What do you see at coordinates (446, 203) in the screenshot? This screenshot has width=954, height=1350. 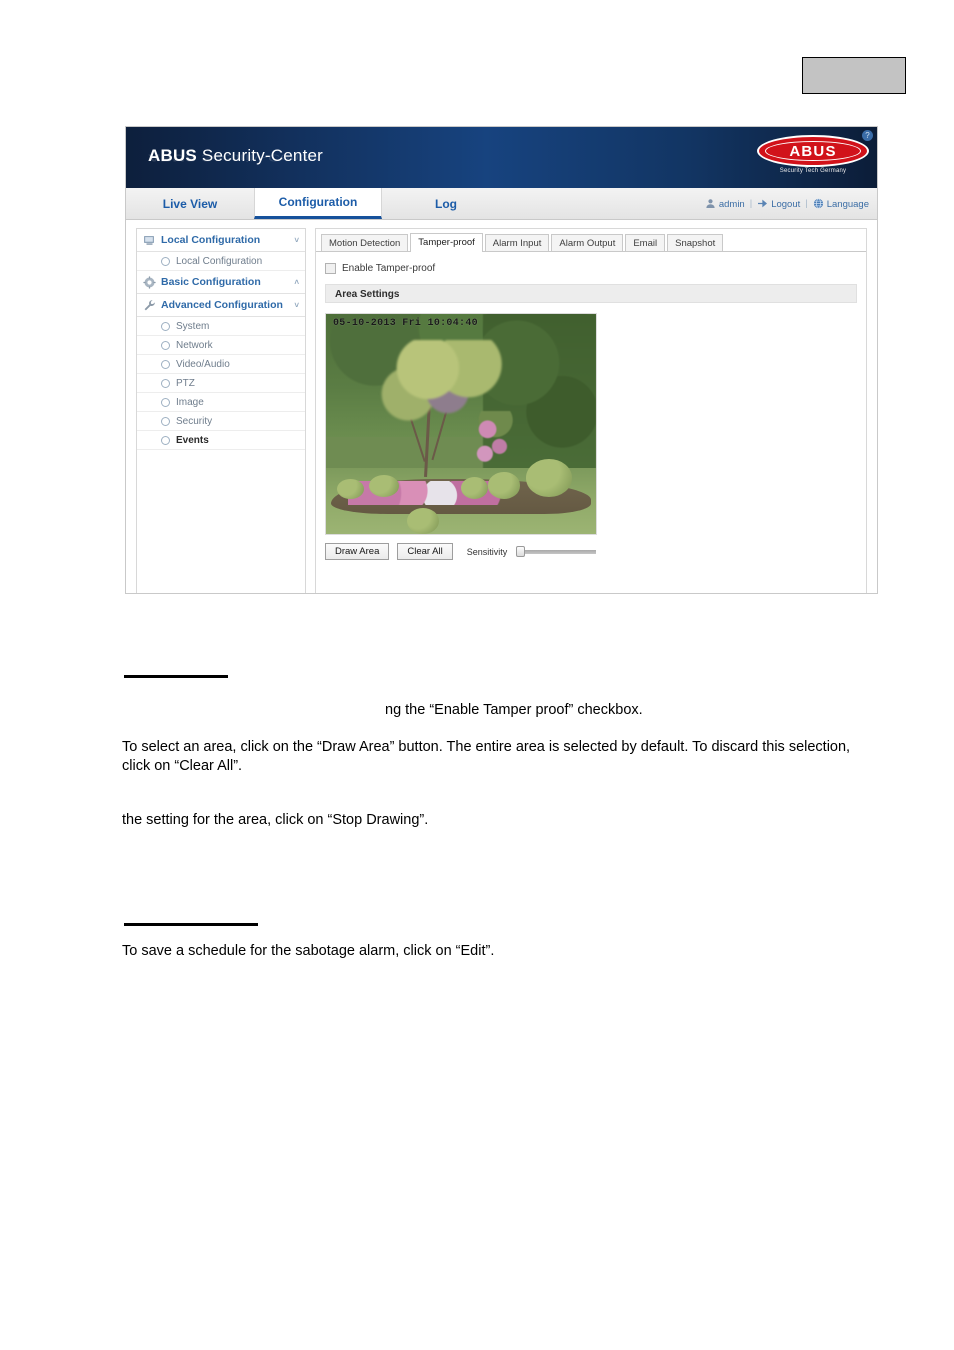 I see `tab-log: Log` at bounding box center [446, 203].